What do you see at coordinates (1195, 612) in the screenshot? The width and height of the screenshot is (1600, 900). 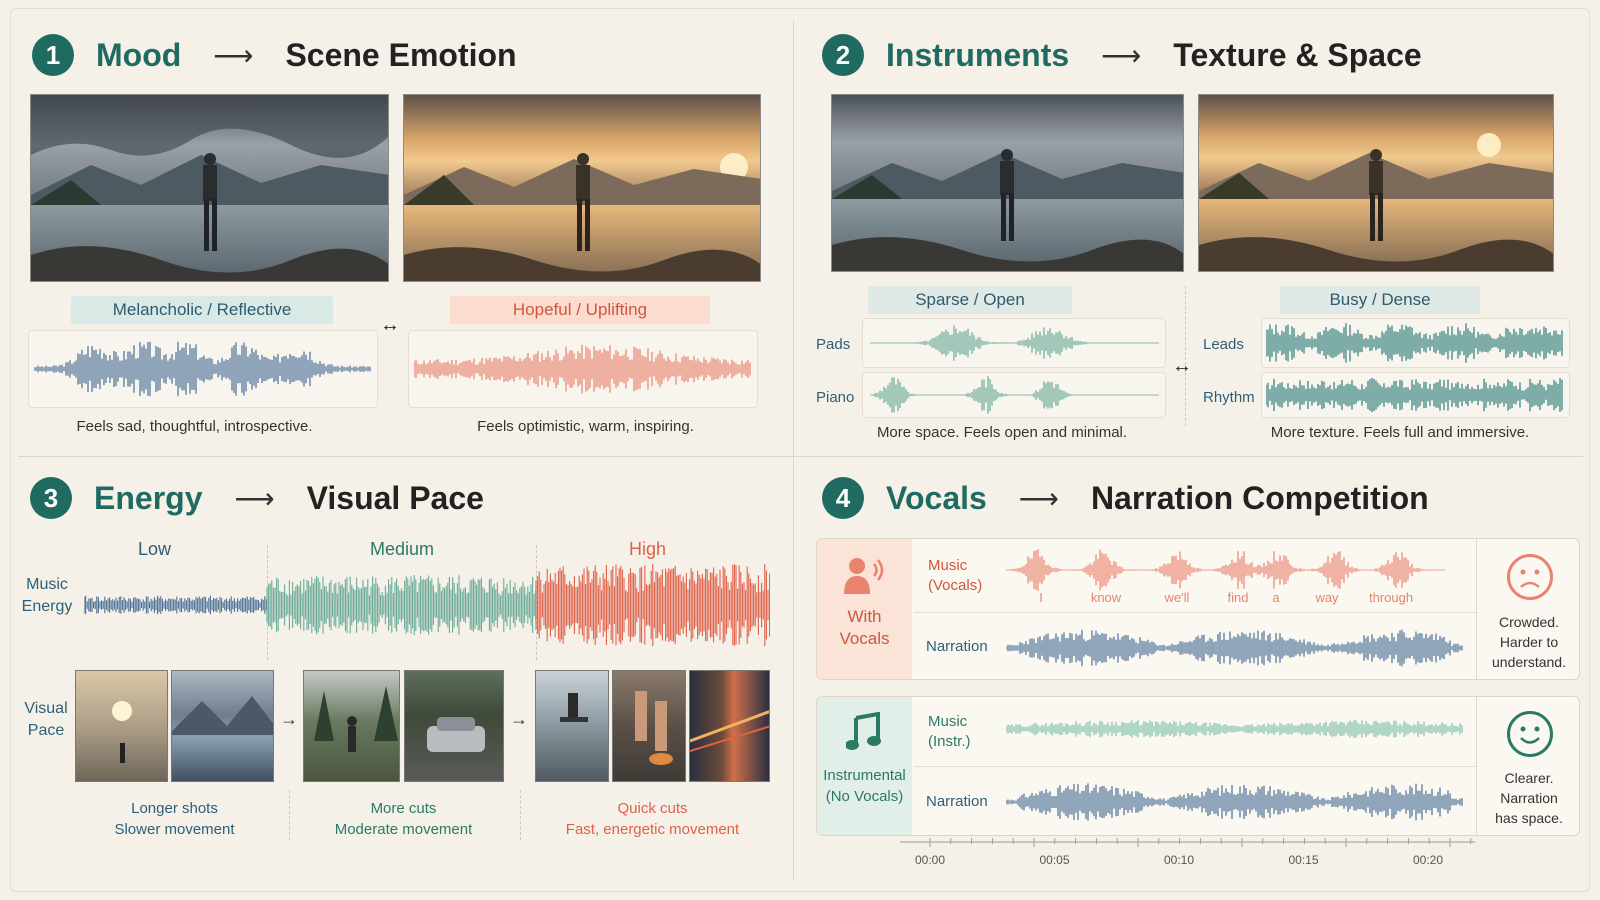 I see `with-vocals-row-divider` at bounding box center [1195, 612].